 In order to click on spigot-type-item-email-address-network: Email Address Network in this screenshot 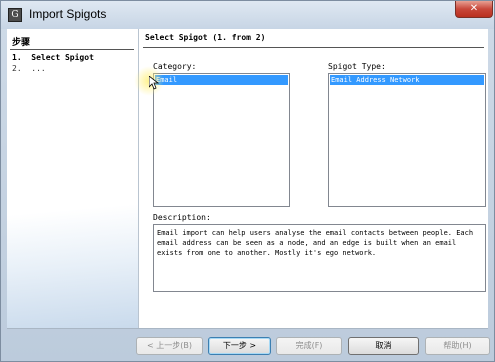, I will do `click(407, 80)`.